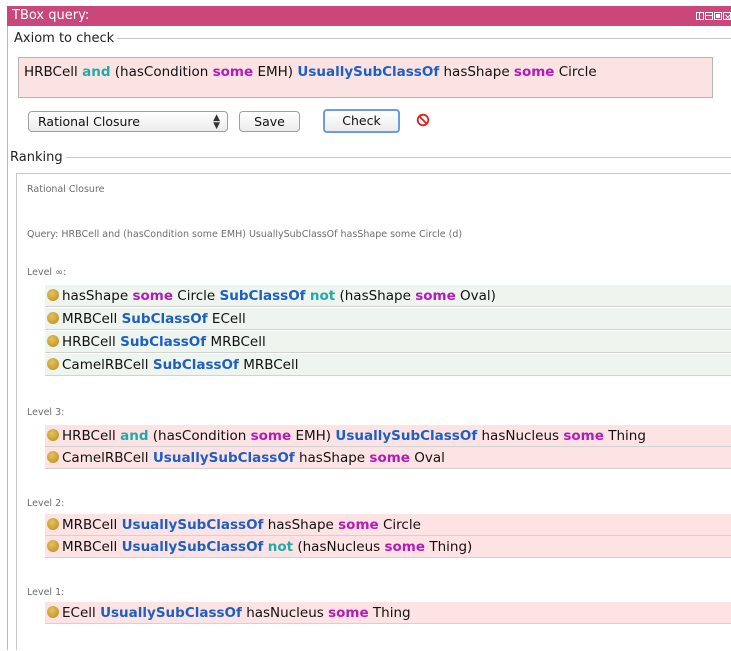 Image resolution: width=731 pixels, height=651 pixels. Describe the element at coordinates (388, 319) in the screenshot. I see `axiom-row: MRBCell SubClassOf ECell` at that location.